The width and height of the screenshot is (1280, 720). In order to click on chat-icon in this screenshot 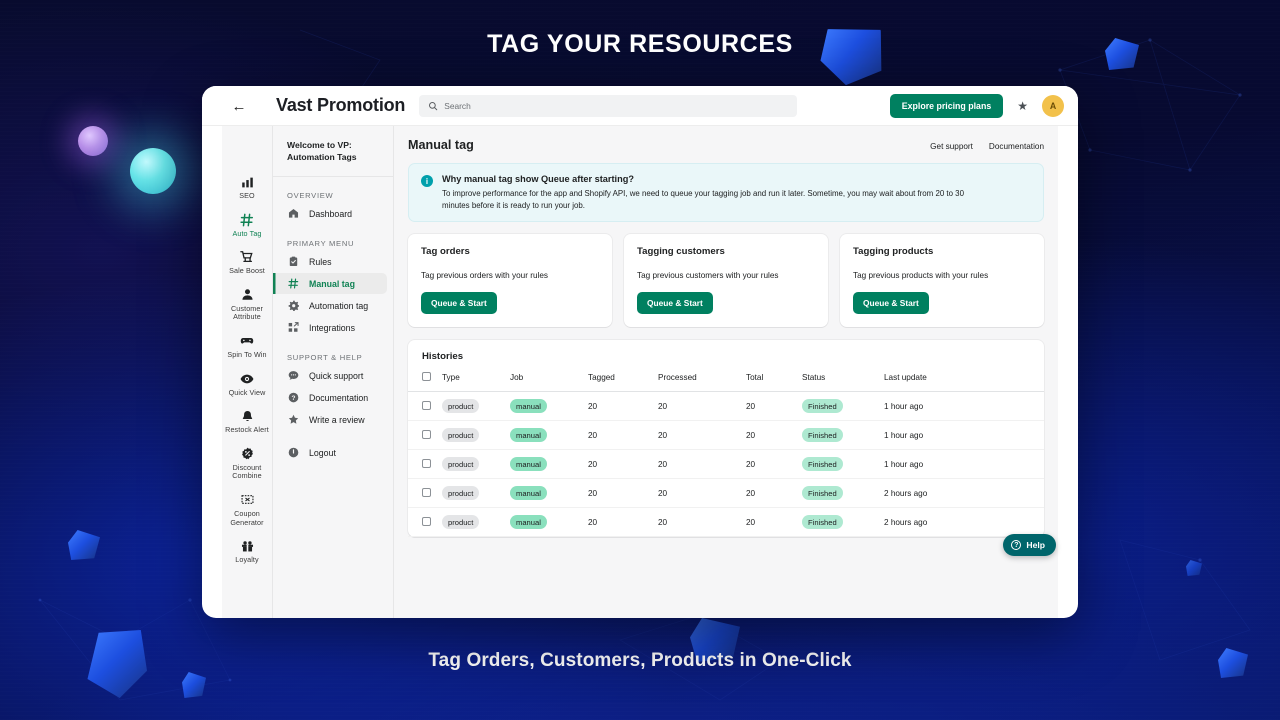, I will do `click(293, 375)`.